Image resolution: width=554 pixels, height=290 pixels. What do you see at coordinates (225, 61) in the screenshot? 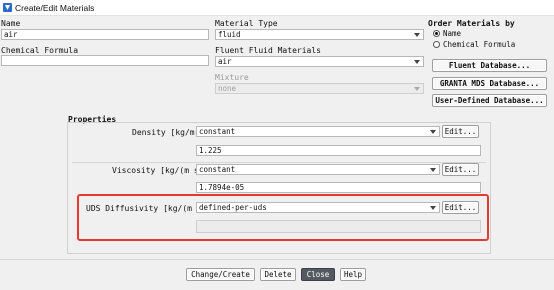
I see `fluent-fluid-materials-value: air` at bounding box center [225, 61].